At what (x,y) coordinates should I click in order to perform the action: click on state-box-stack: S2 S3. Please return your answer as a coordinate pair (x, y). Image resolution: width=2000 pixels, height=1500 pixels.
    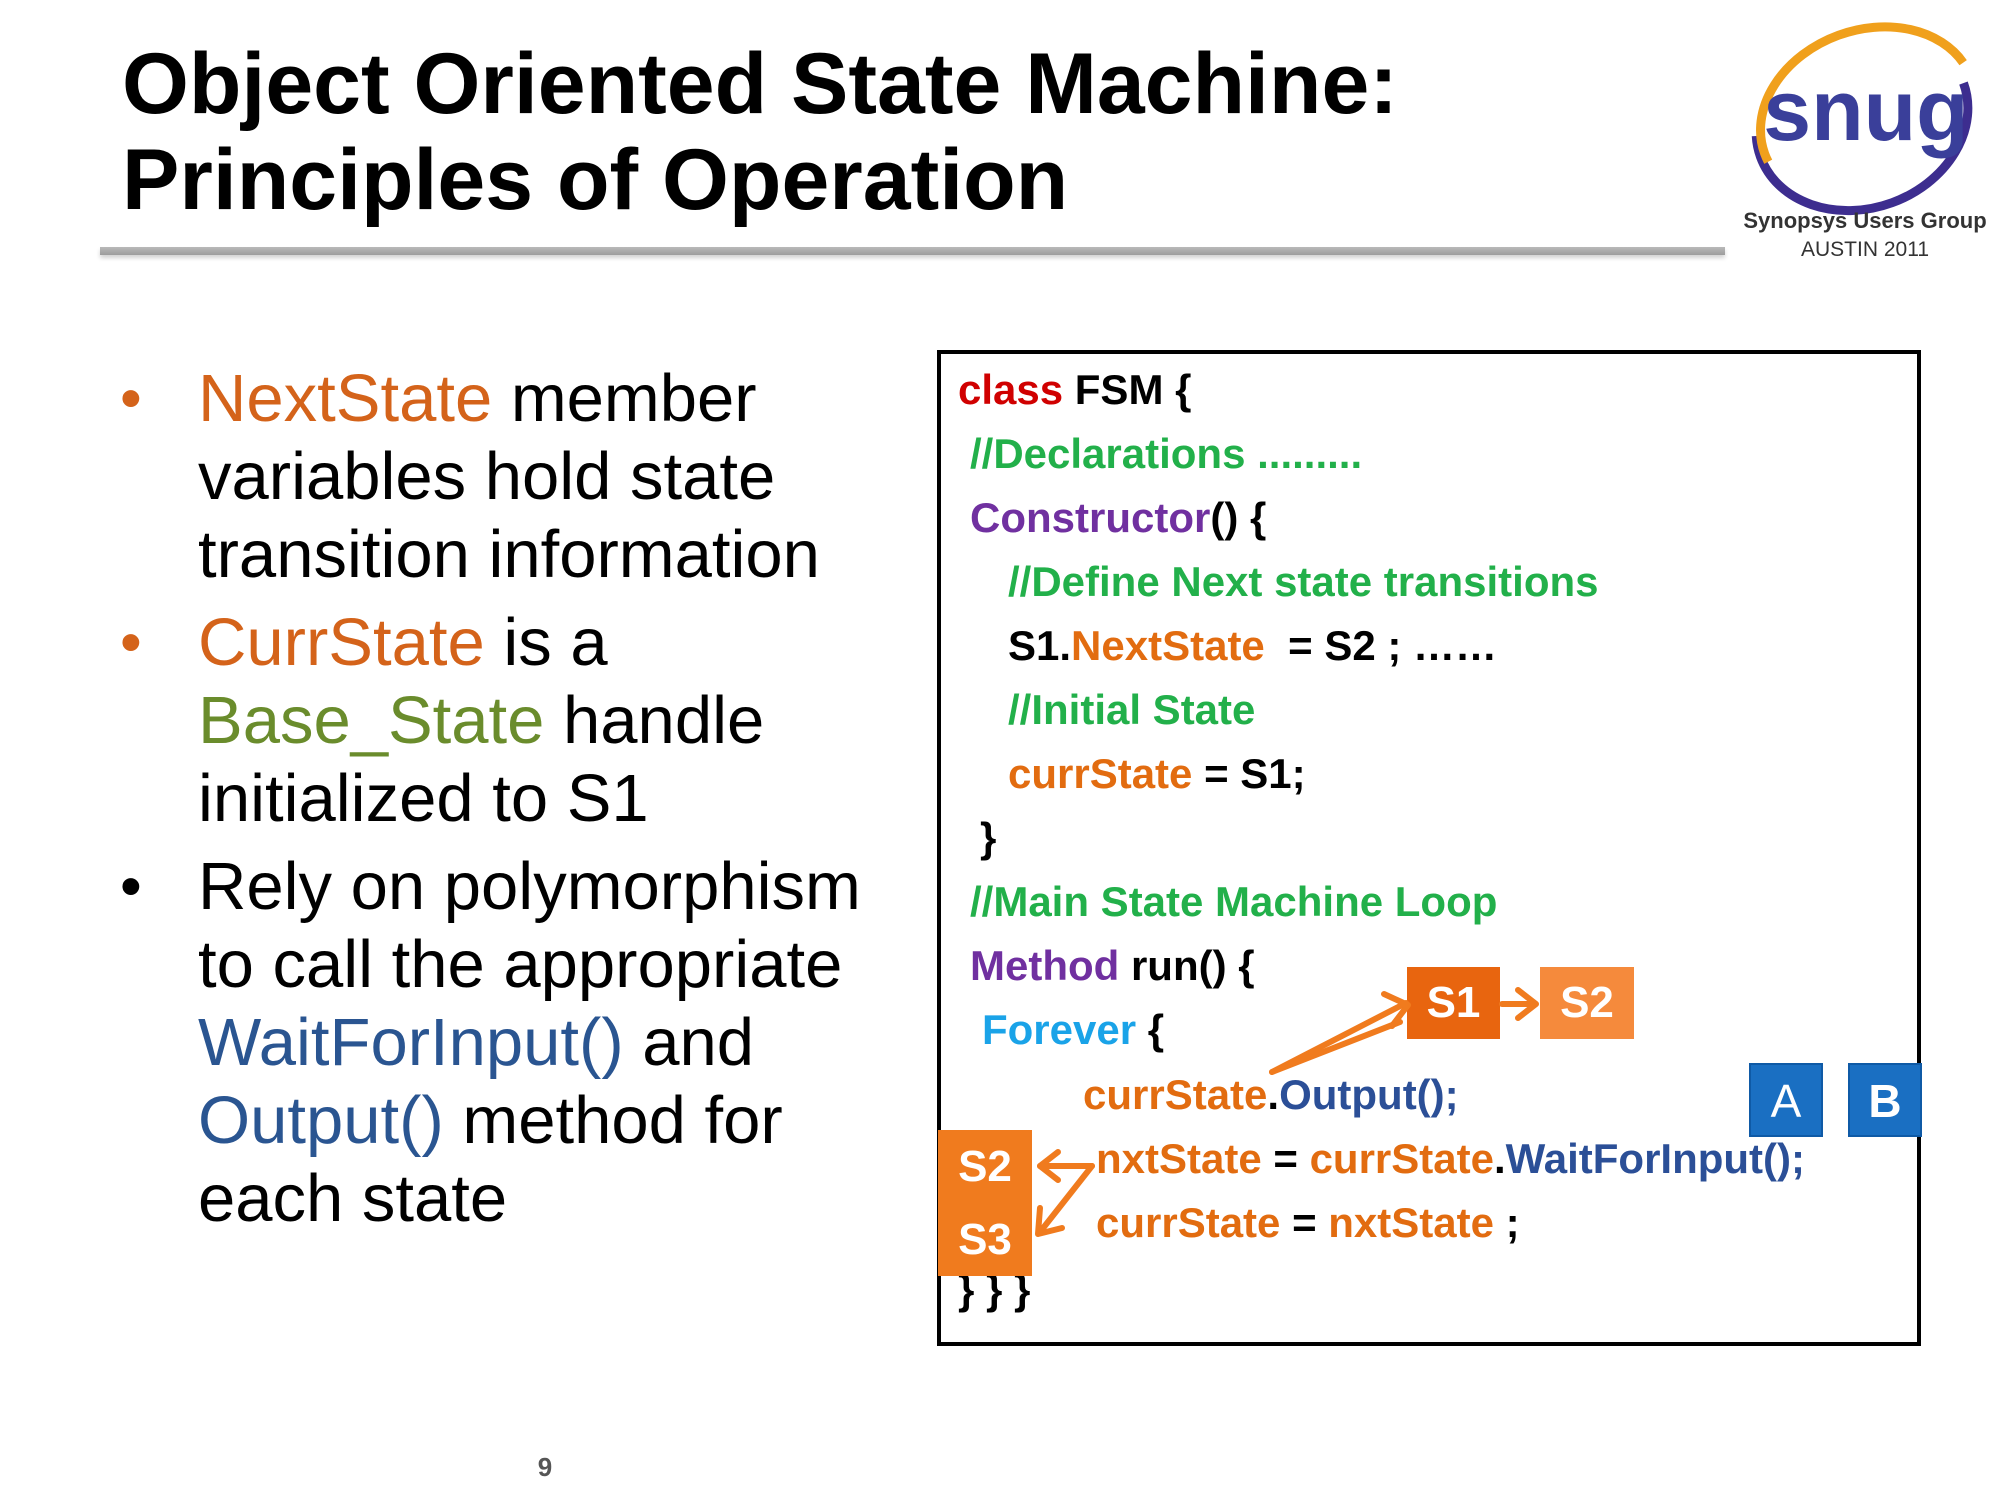
    Looking at the image, I should click on (985, 1203).